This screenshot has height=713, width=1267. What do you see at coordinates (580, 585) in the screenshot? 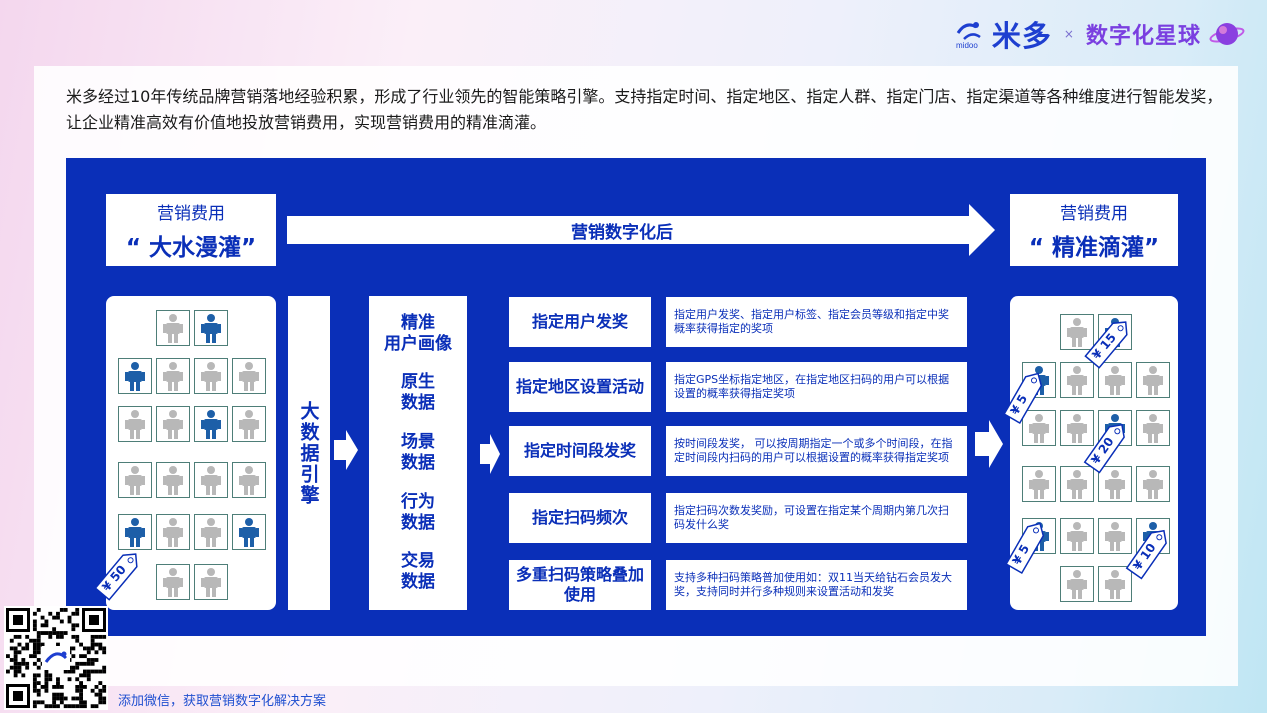
I see `feature-title: 多重扫码策略叠加使用` at bounding box center [580, 585].